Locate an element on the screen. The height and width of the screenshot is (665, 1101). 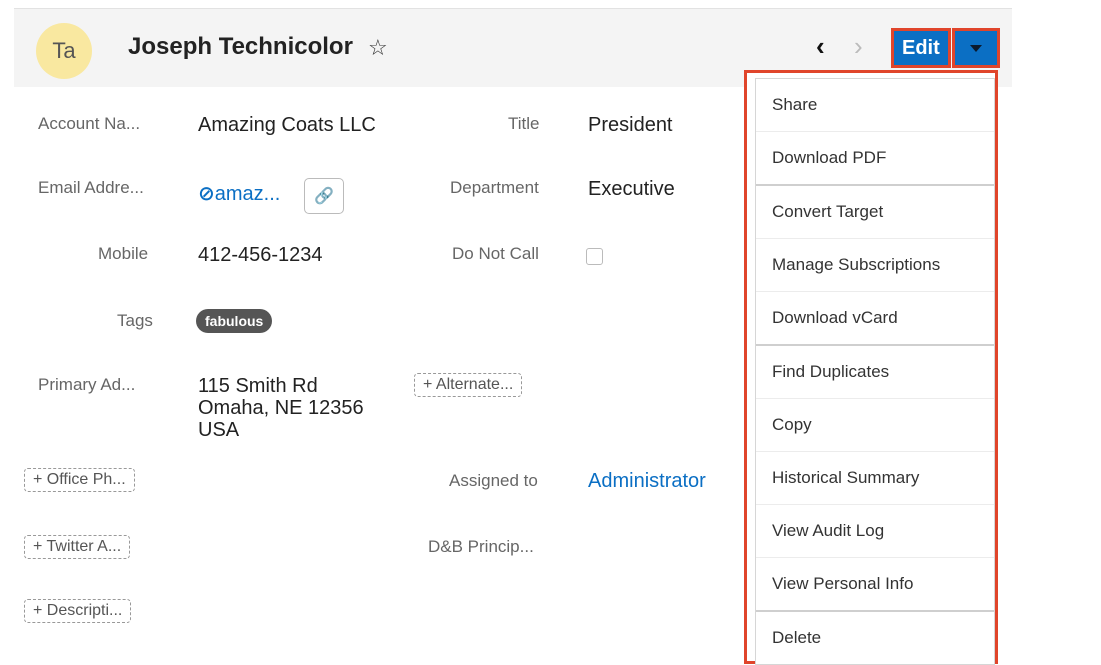
title-value: President is located at coordinates (630, 125).